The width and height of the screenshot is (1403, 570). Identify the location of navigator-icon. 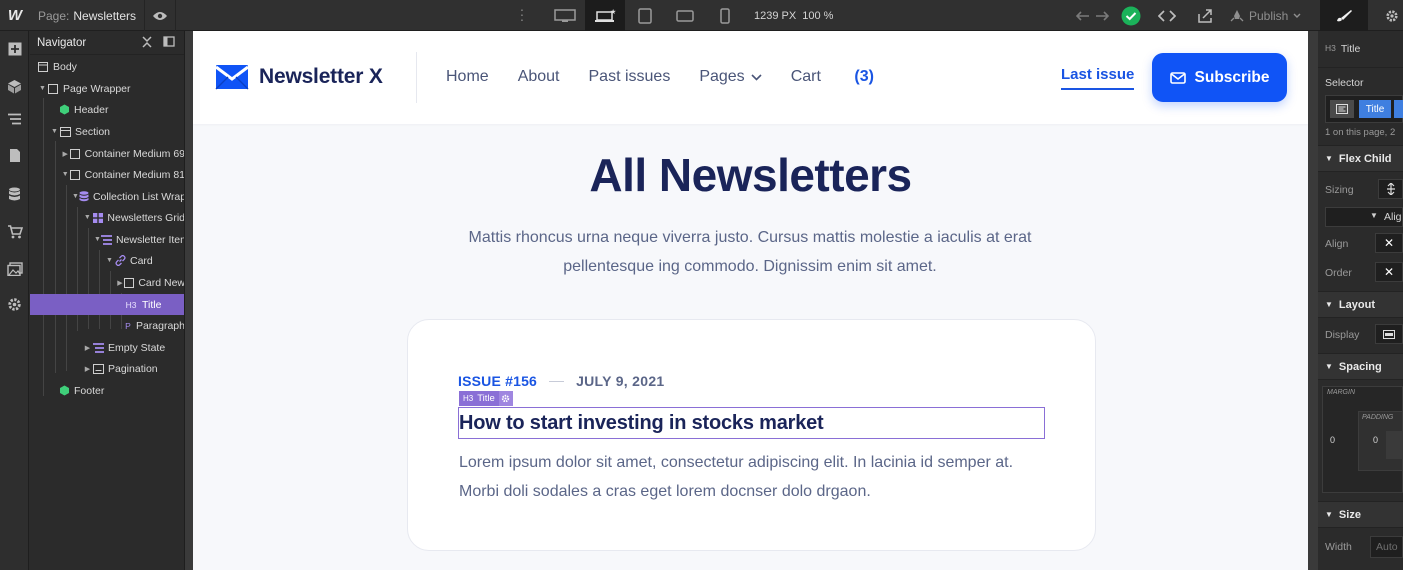
(14, 119).